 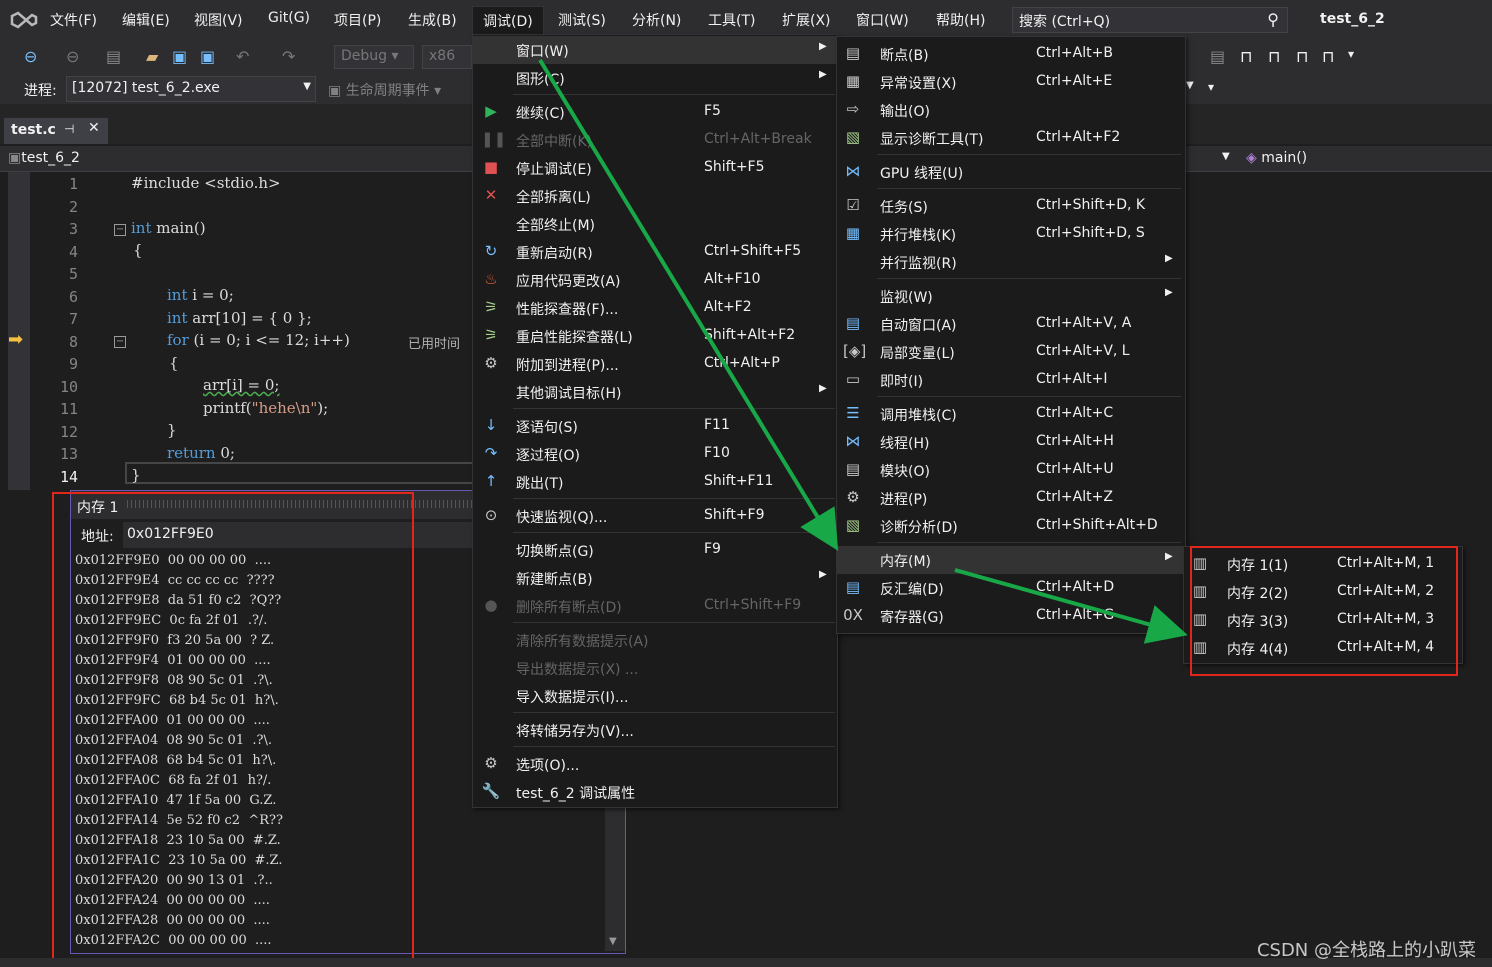 I want to click on debug-menu-item: 新建断点(B) ▶, so click(x=655, y=578).